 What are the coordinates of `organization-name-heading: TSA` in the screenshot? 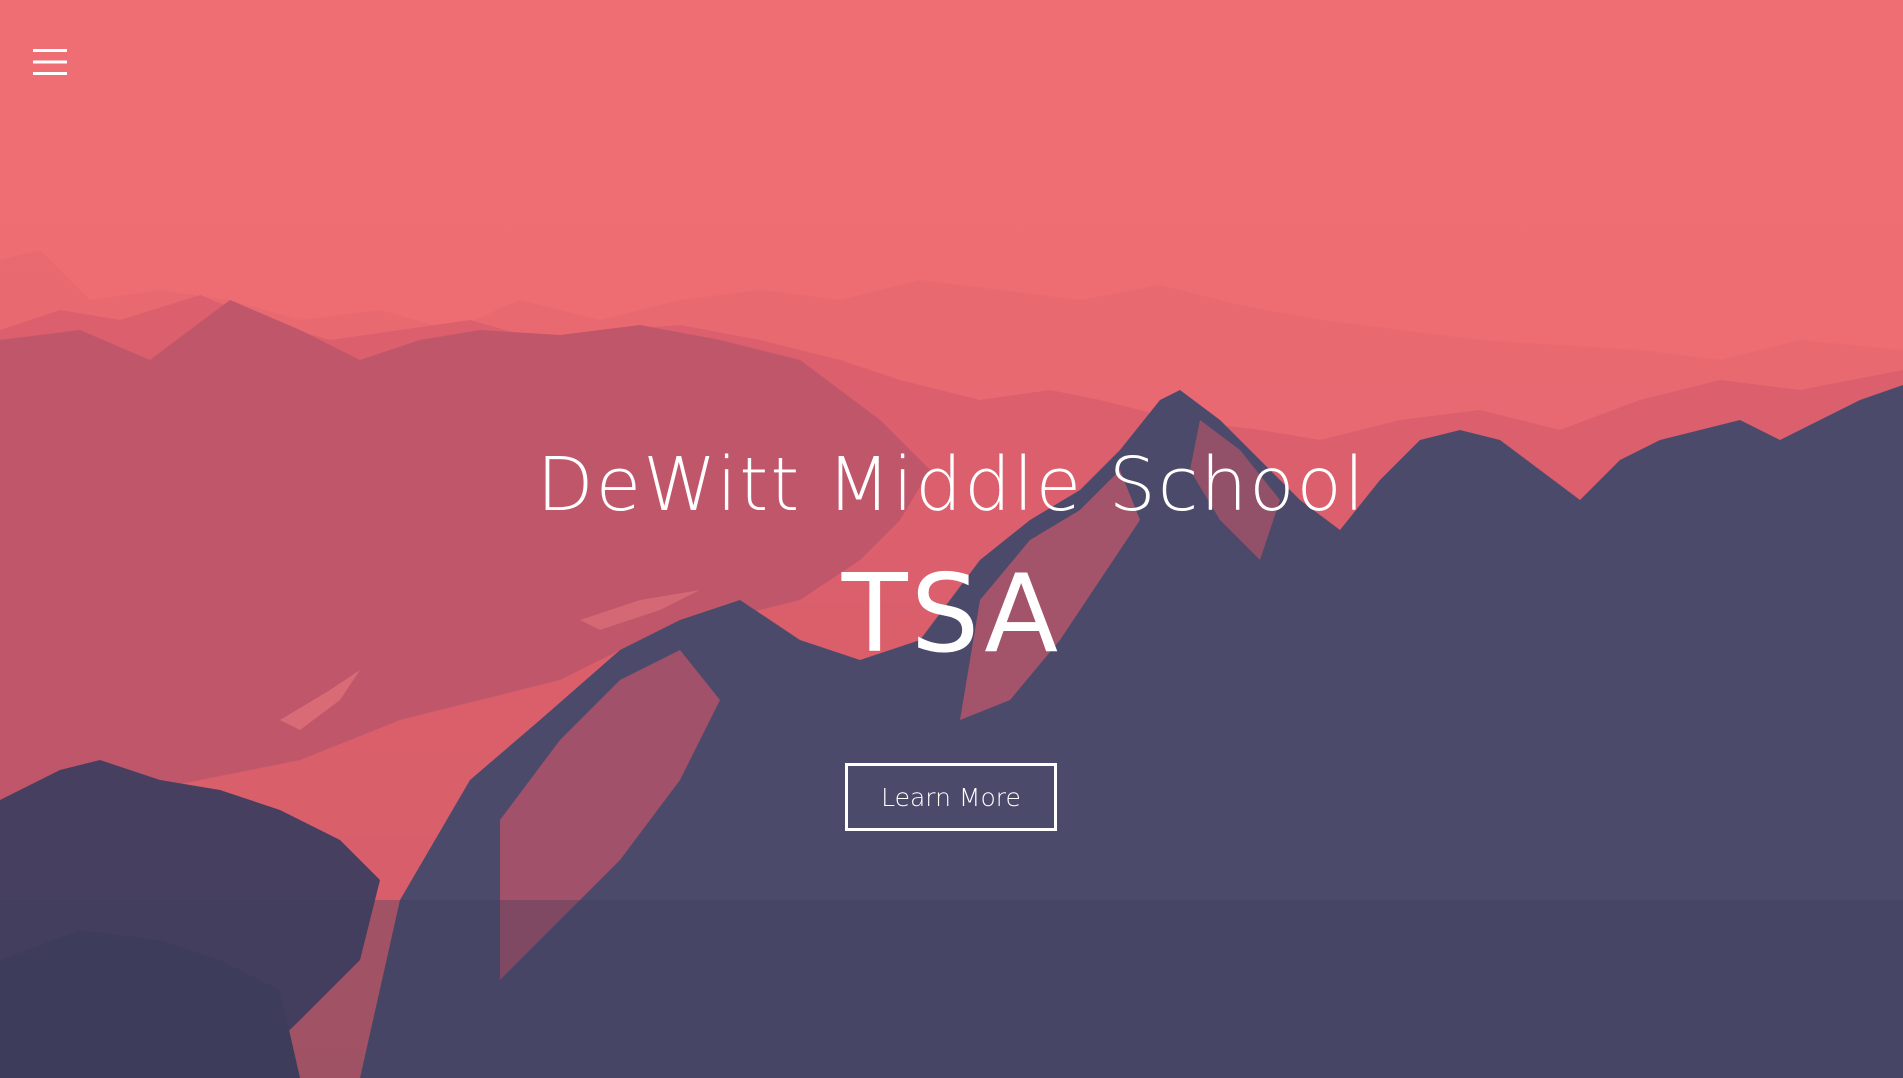 It's located at (951, 614).